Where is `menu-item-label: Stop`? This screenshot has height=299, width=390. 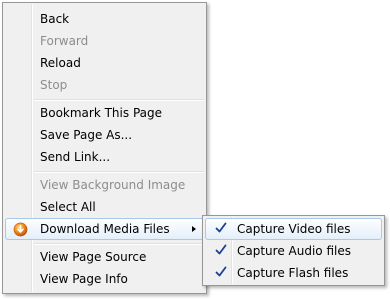 menu-item-label: Stop is located at coordinates (54, 85).